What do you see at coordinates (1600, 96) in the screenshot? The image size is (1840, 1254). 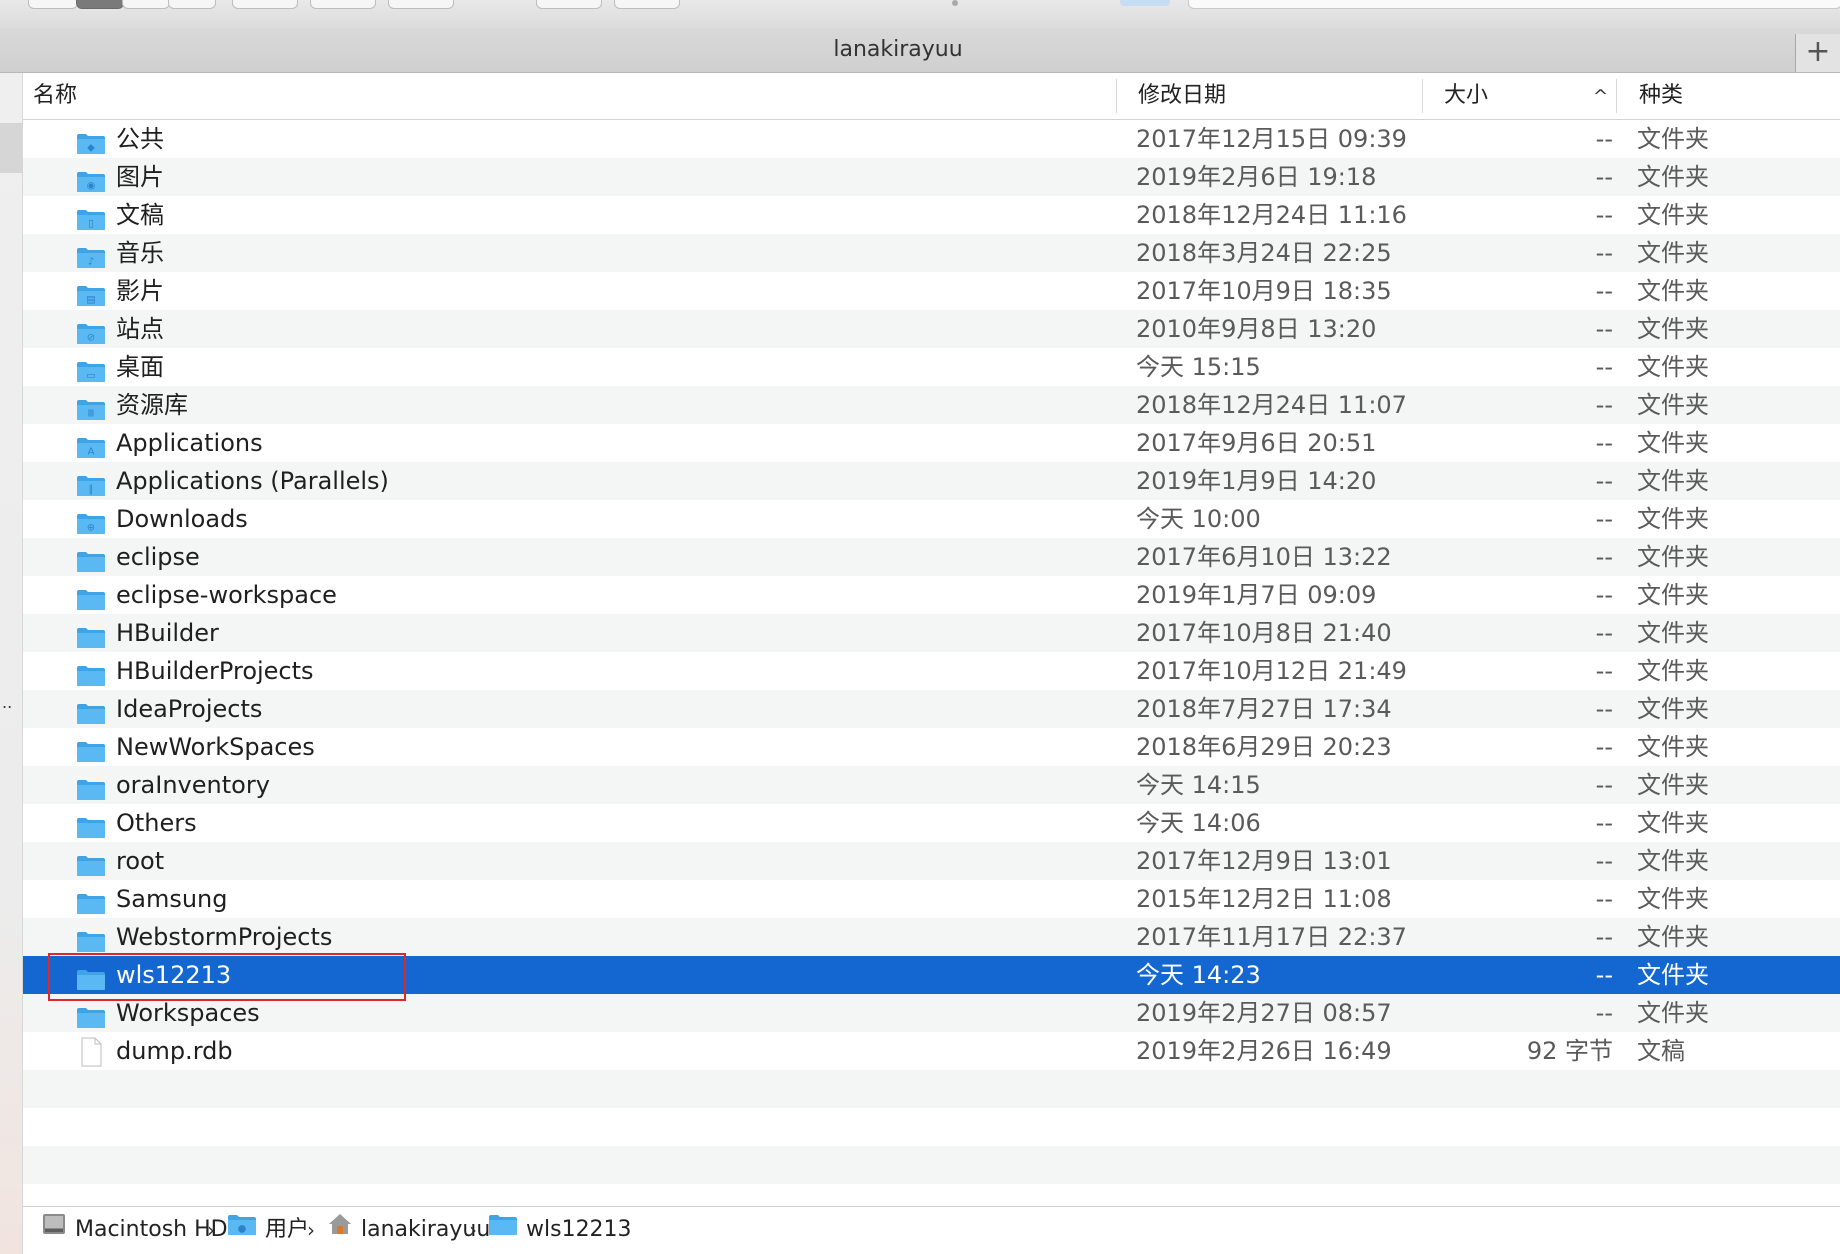 I see `sort-ascending-icon: ^` at bounding box center [1600, 96].